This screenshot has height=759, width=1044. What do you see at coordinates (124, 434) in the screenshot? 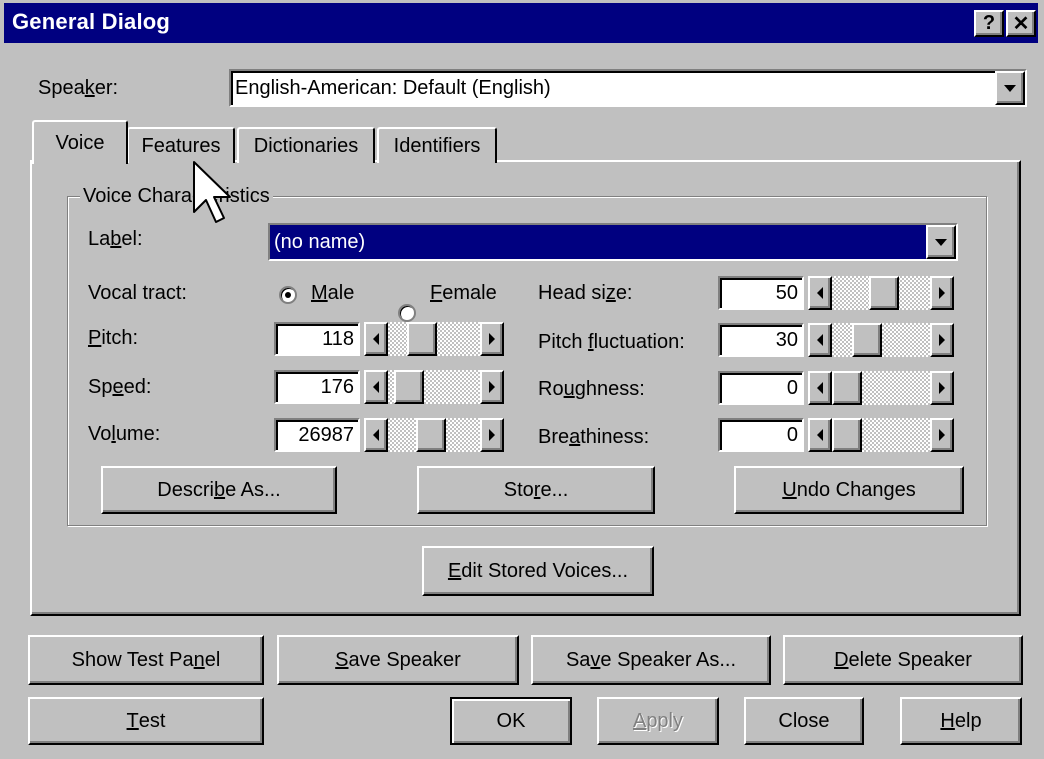
I see `volume-label: Volume:` at bounding box center [124, 434].